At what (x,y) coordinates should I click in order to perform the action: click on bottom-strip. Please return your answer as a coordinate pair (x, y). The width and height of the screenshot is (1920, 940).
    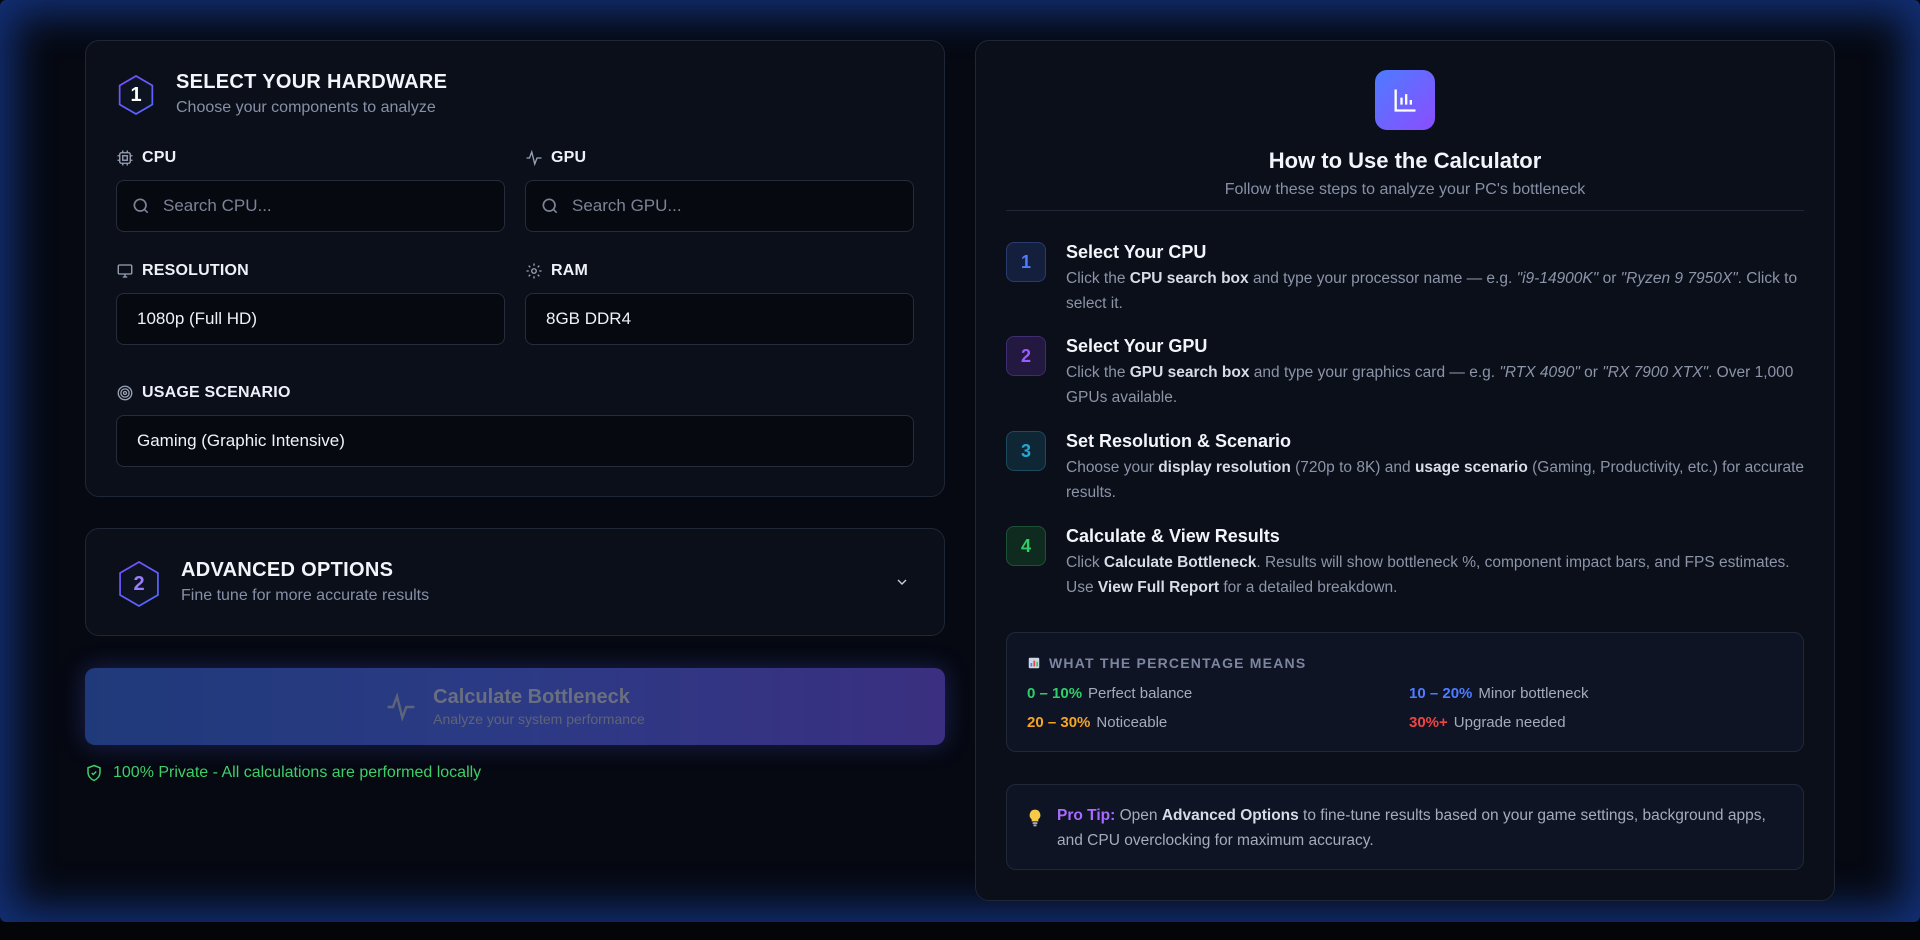
    Looking at the image, I should click on (960, 931).